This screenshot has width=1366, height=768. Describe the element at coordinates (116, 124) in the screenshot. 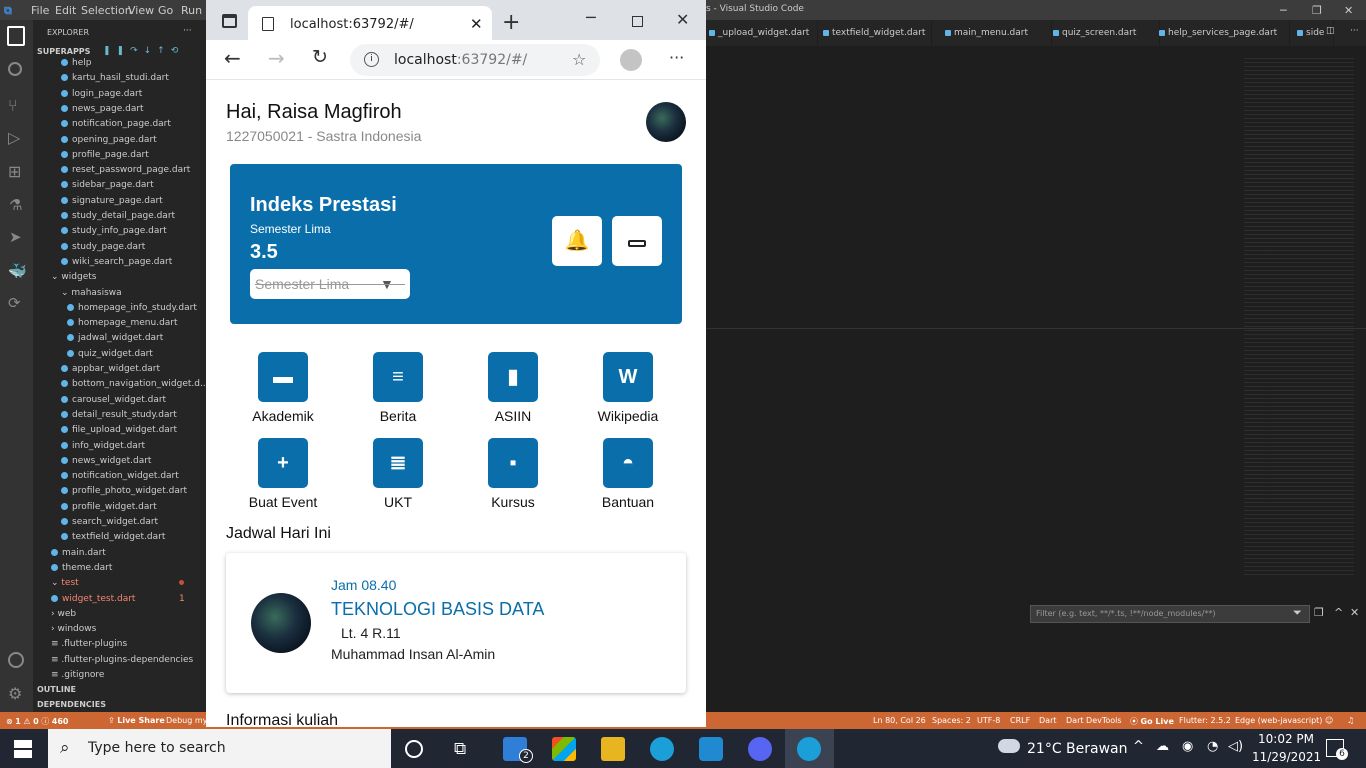

I see `tree-file: notification_page.dart` at that location.